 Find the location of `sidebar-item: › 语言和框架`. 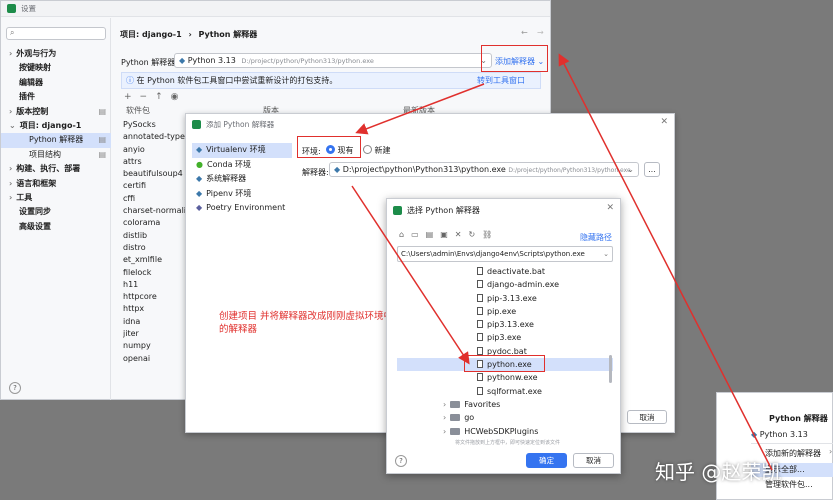

sidebar-item: › 语言和框架 is located at coordinates (56, 184).